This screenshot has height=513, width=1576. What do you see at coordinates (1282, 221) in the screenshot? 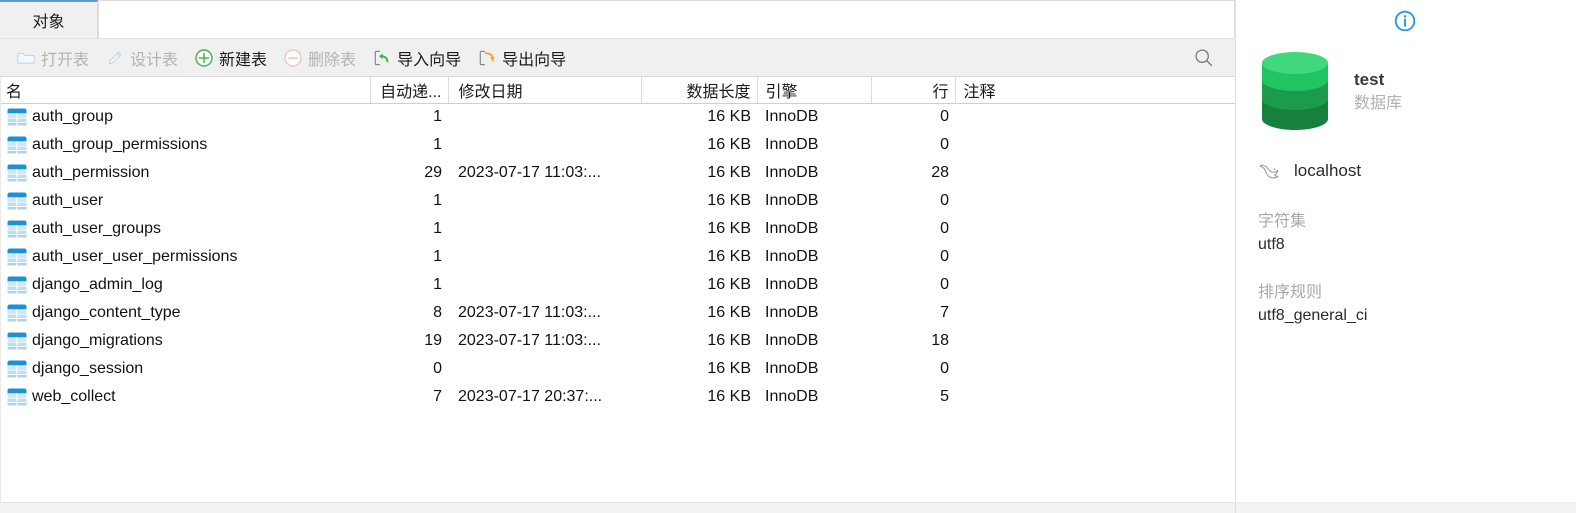
I see `charset-label: 字符集` at bounding box center [1282, 221].